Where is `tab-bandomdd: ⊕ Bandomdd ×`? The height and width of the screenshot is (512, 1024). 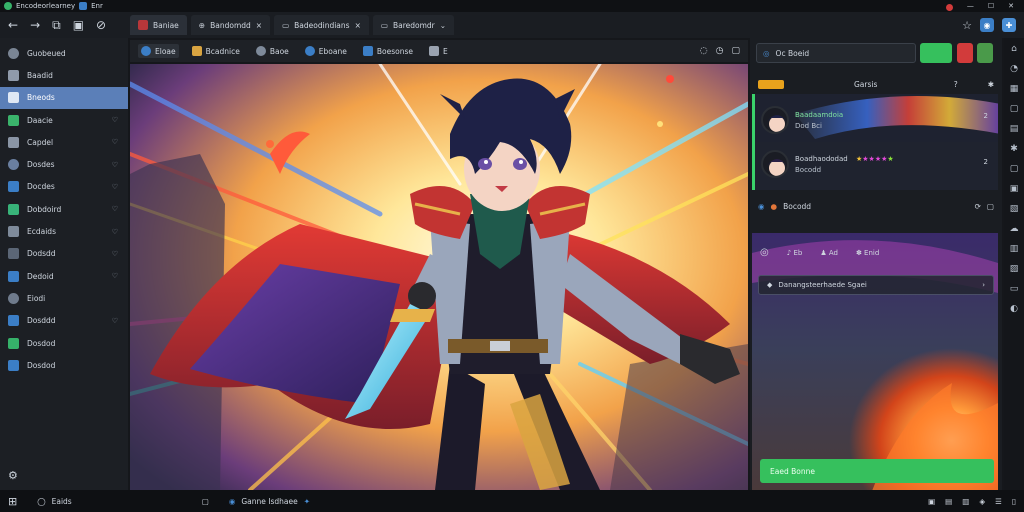
tab-bandomdd: ⊕ Bandomdd × is located at coordinates (230, 25).